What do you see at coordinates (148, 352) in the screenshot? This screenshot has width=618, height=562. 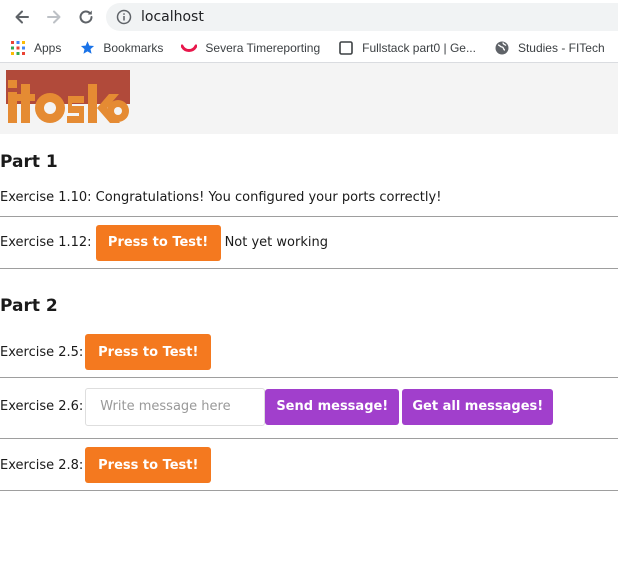 I see `exercise-2-5-test-button: Press to Test!` at bounding box center [148, 352].